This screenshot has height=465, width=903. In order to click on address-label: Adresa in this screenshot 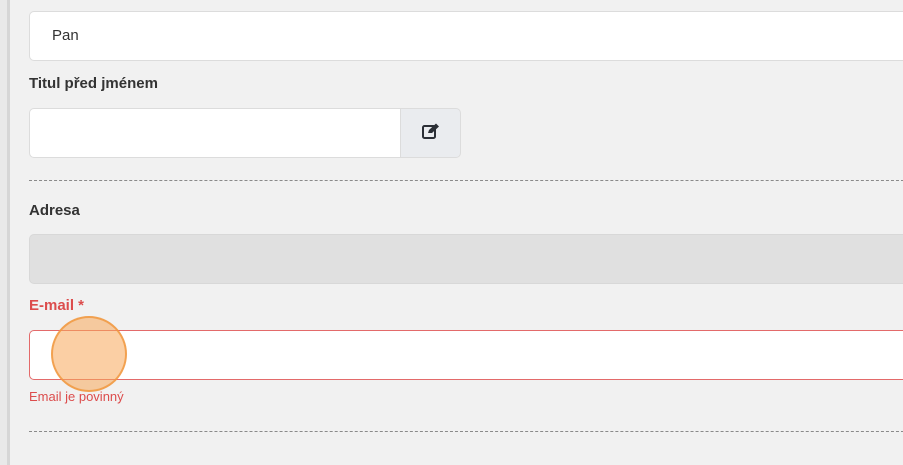, I will do `click(54, 210)`.